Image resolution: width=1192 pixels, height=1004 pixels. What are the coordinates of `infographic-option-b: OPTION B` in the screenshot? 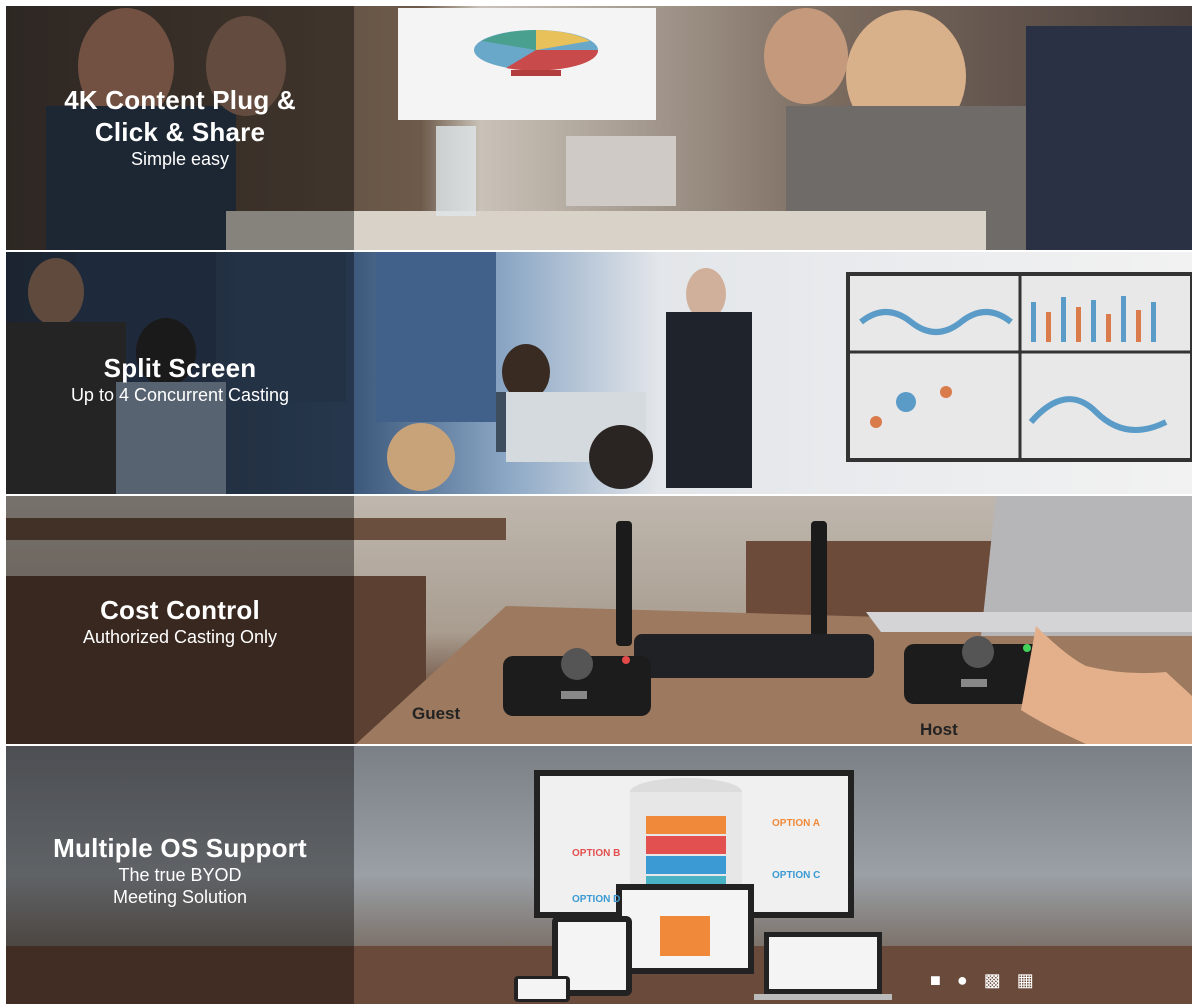 It's located at (596, 853).